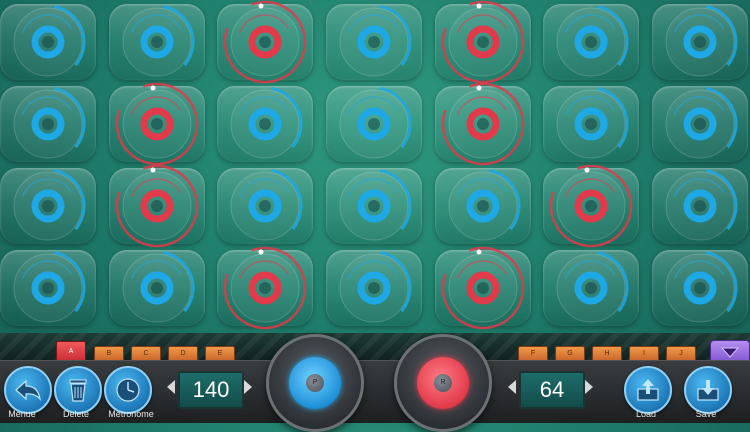 The image size is (750, 432). I want to click on pad-r2-c1, so click(48, 124).